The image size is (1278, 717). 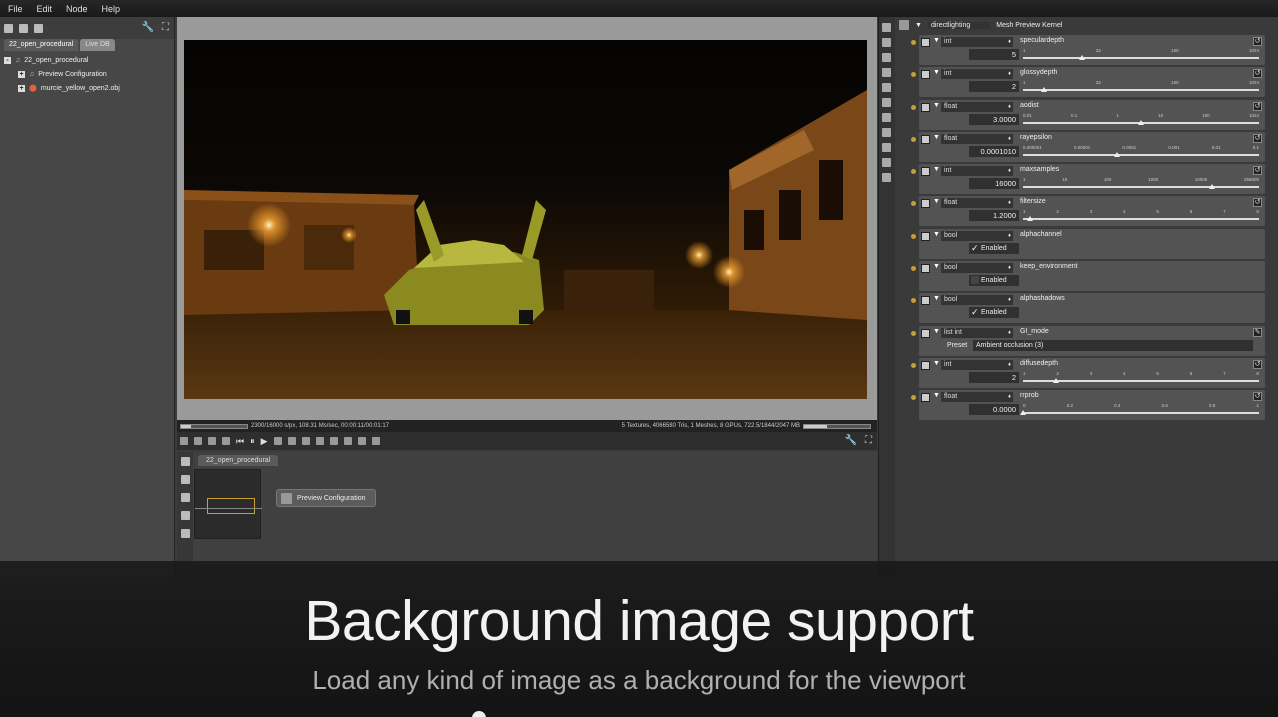 I want to click on menu-help: Help, so click(x=111, y=9).